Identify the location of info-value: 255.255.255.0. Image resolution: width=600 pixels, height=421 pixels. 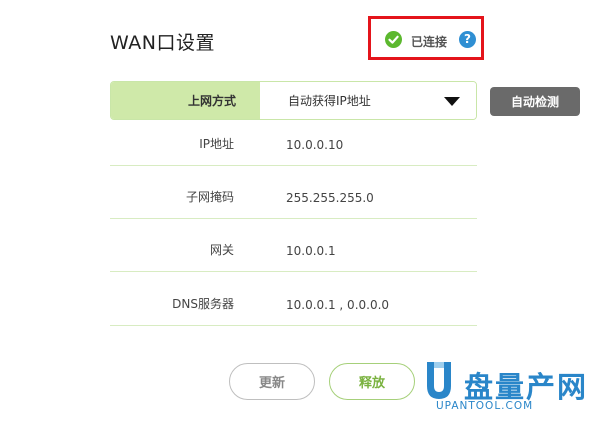
(330, 198).